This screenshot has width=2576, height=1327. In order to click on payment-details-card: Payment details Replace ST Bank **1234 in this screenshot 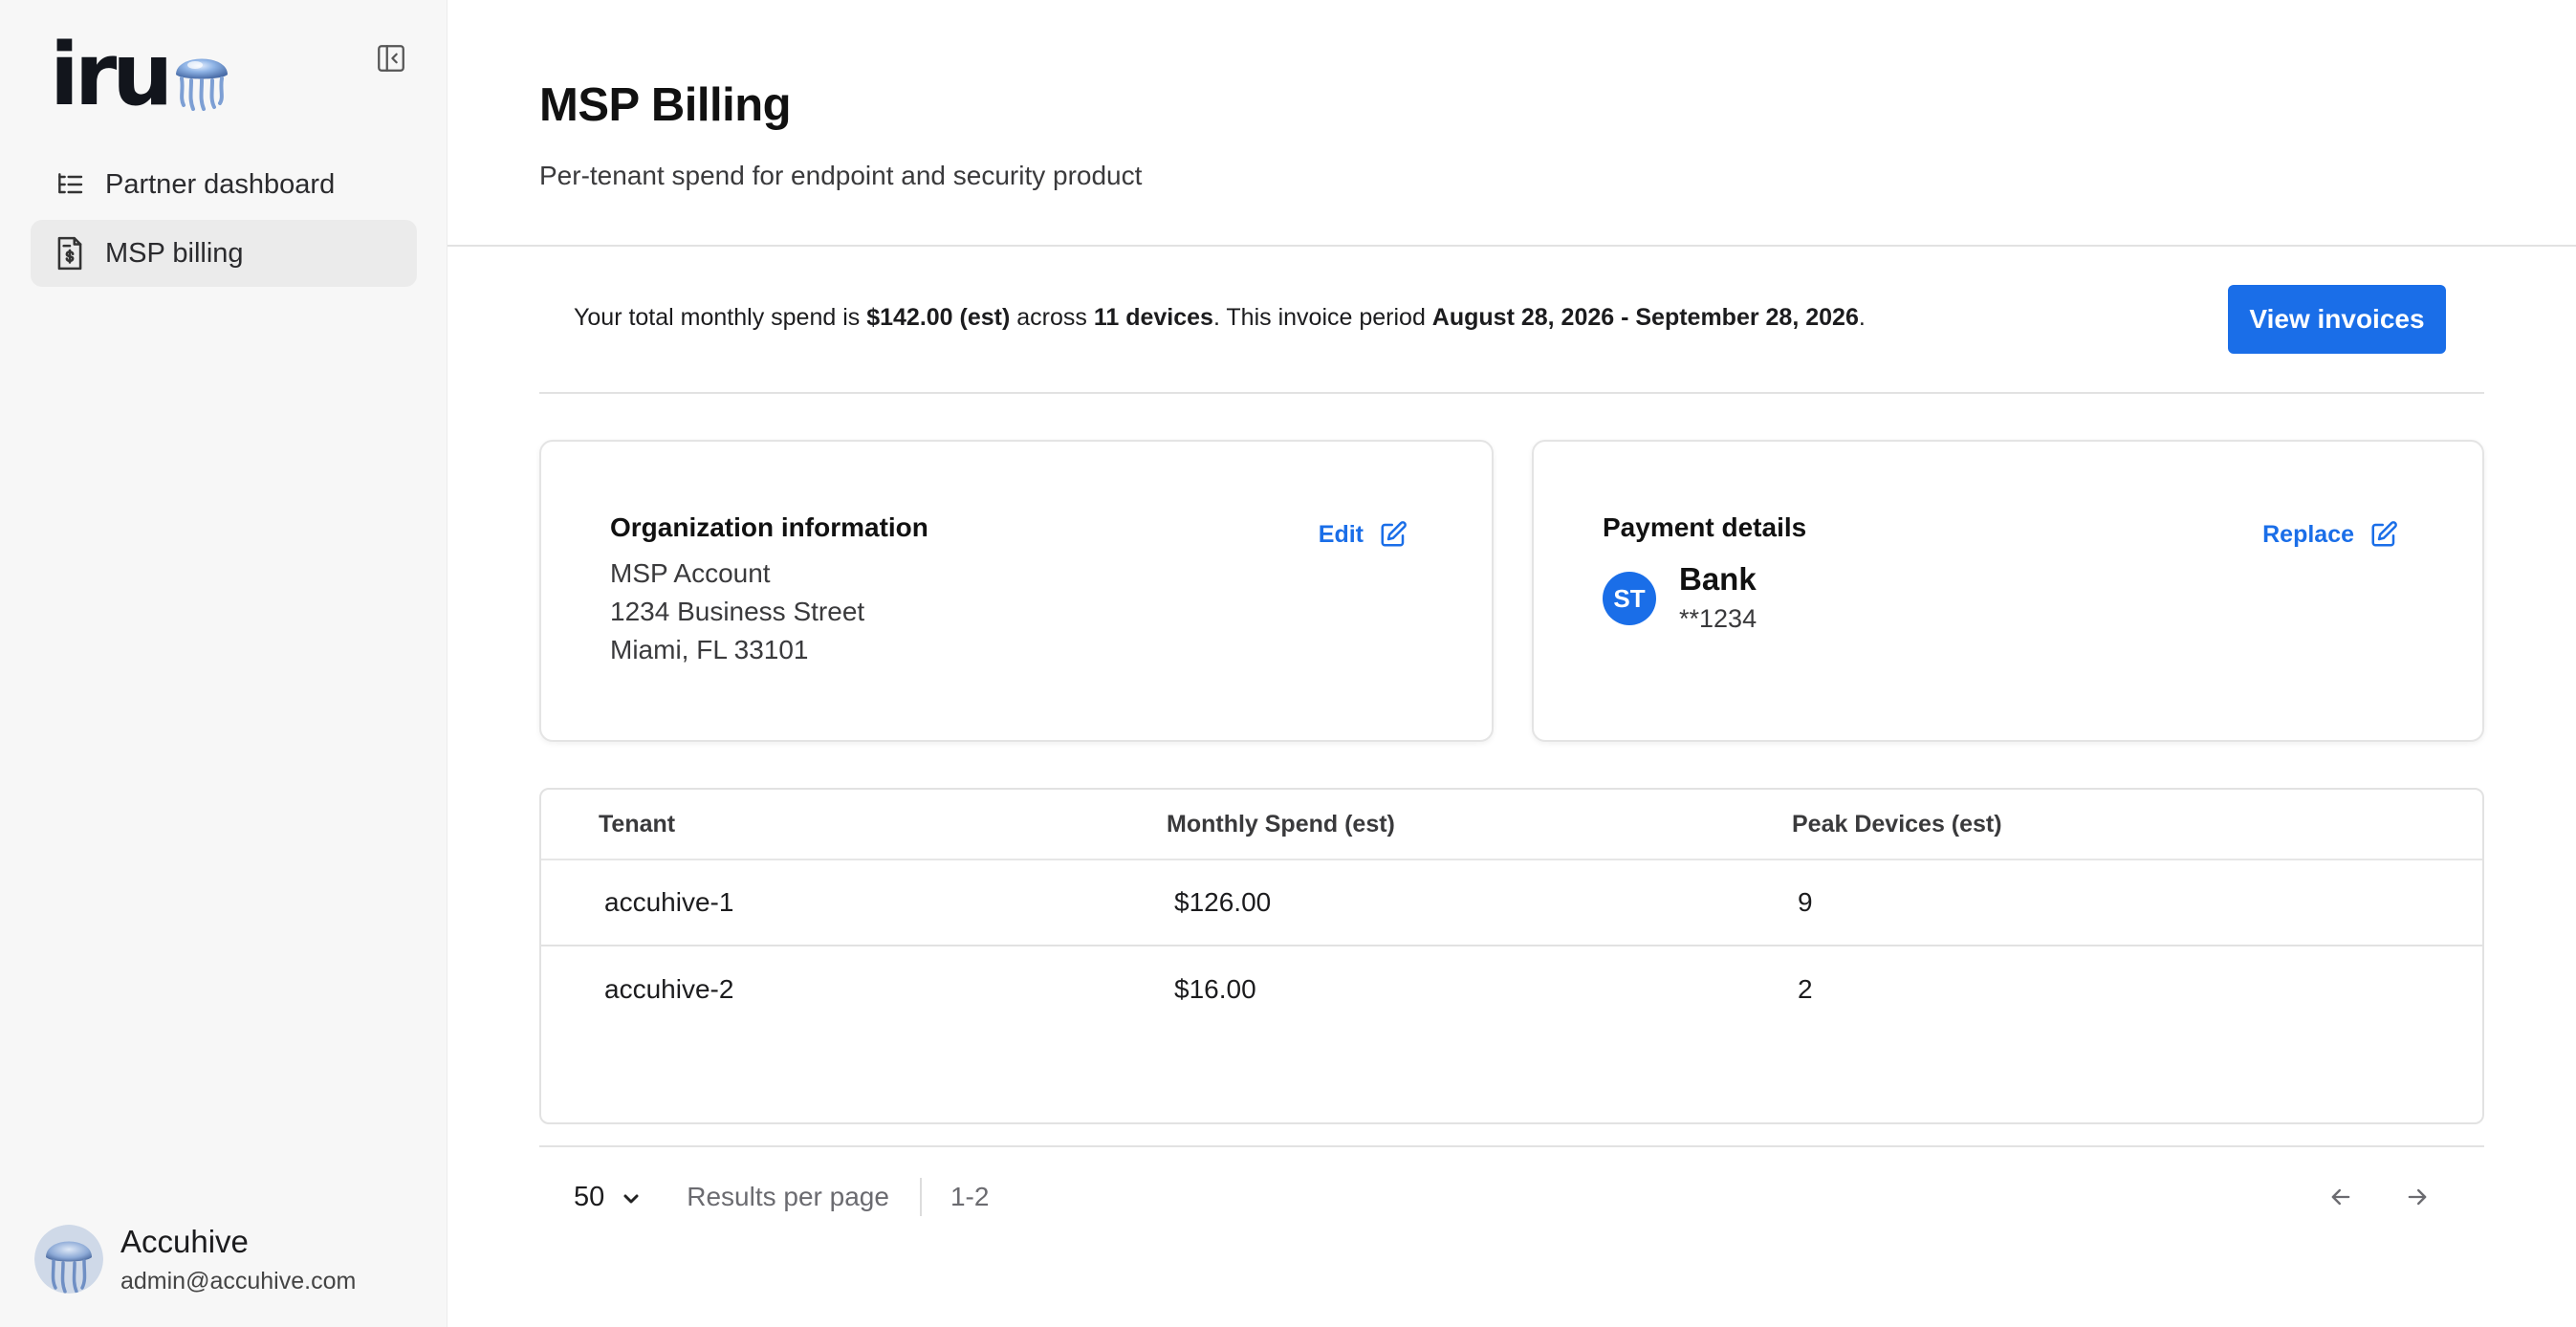, I will do `click(2008, 591)`.